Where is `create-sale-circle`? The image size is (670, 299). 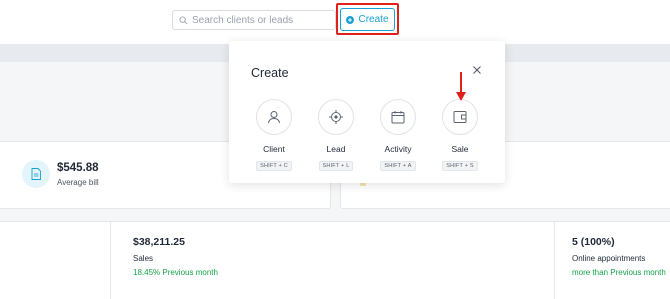
create-sale-circle is located at coordinates (460, 117).